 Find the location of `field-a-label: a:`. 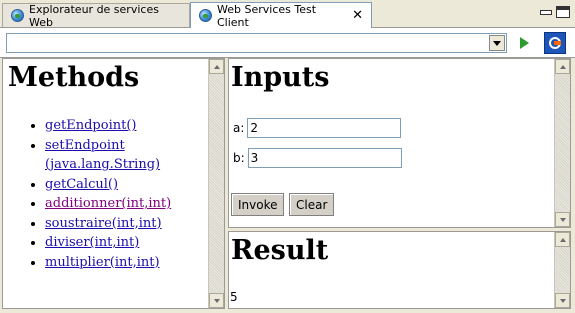

field-a-label: a: is located at coordinates (239, 128).